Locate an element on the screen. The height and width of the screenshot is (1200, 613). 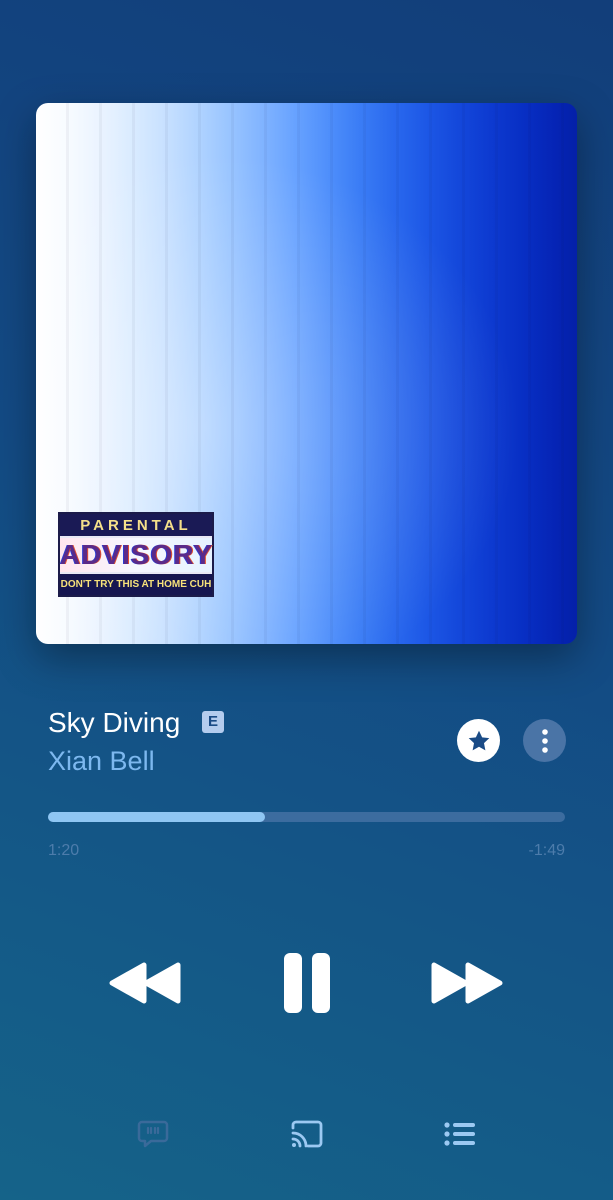
remaining-time: -1:49 is located at coordinates (546, 850).